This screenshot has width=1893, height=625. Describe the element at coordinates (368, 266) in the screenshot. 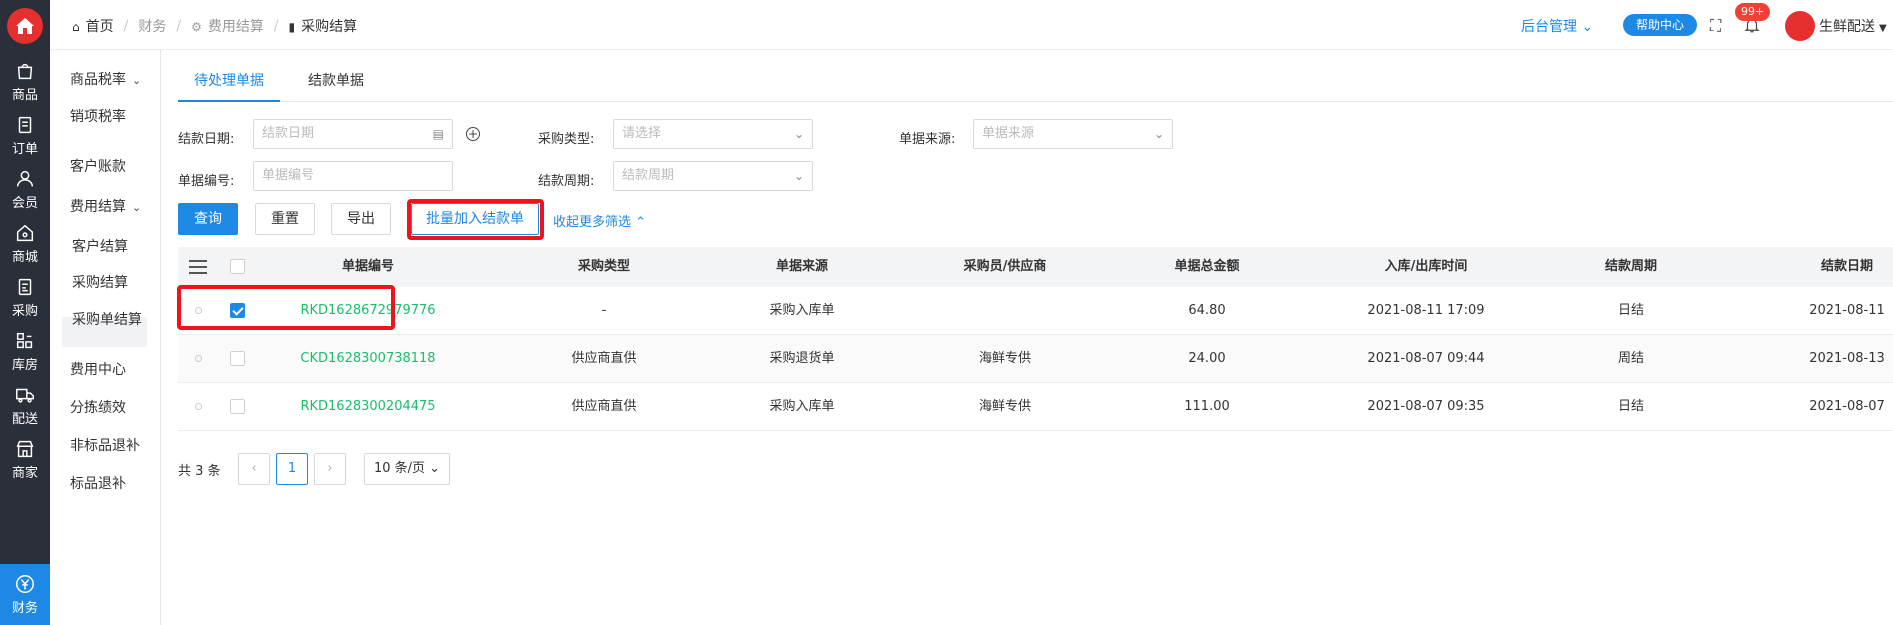

I see `column-header: 单据编号` at that location.